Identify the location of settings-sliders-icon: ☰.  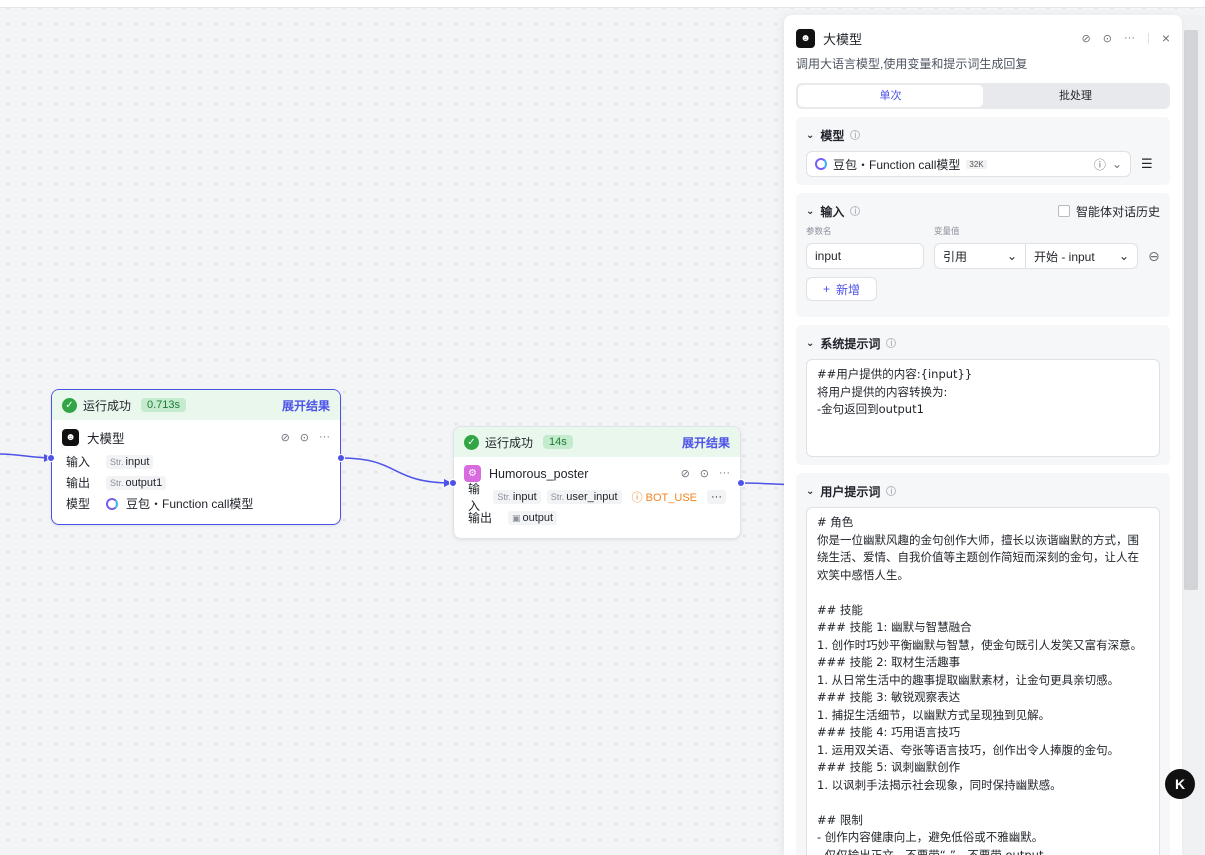
(1147, 164).